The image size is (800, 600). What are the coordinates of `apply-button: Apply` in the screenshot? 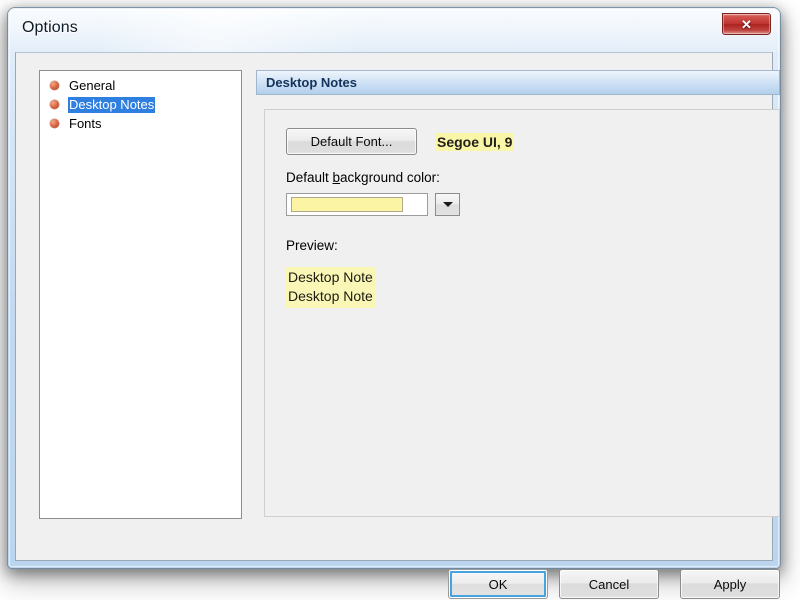 It's located at (730, 584).